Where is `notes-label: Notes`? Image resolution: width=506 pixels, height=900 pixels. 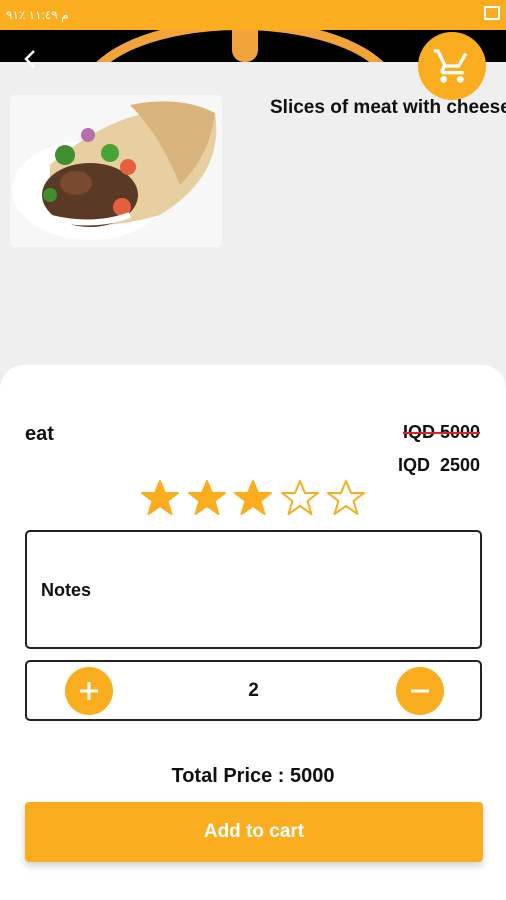 notes-label: Notes is located at coordinates (66, 590).